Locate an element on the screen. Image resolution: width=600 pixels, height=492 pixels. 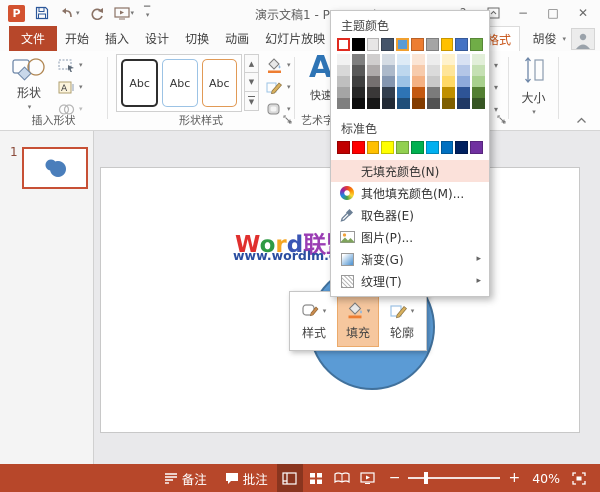
shapes-dropdown-caret: ▾ is located at coordinates (30, 107).